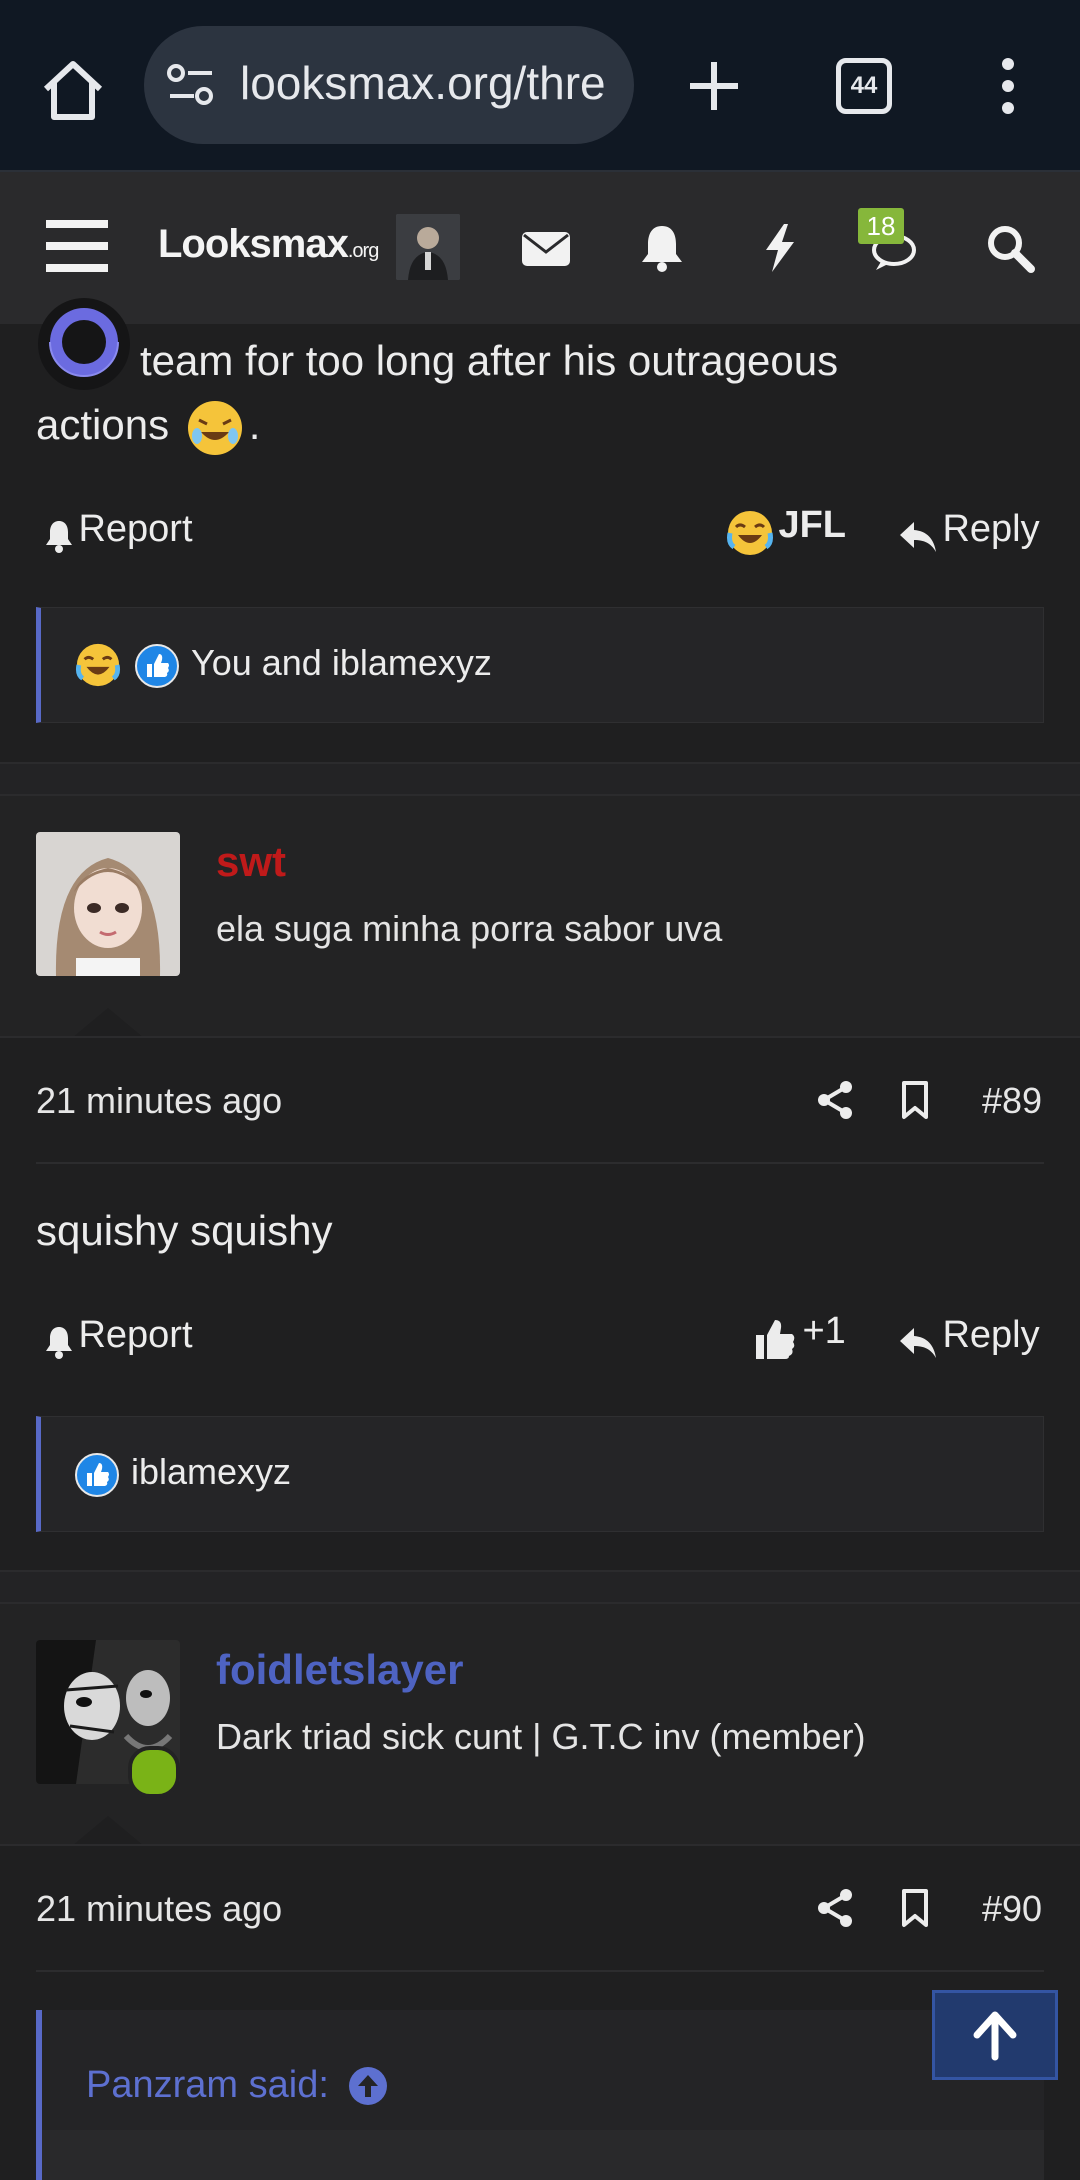 This screenshot has width=1080, height=2180. Describe the element at coordinates (824, 1331) in the screenshot. I see `like-label: +1` at that location.